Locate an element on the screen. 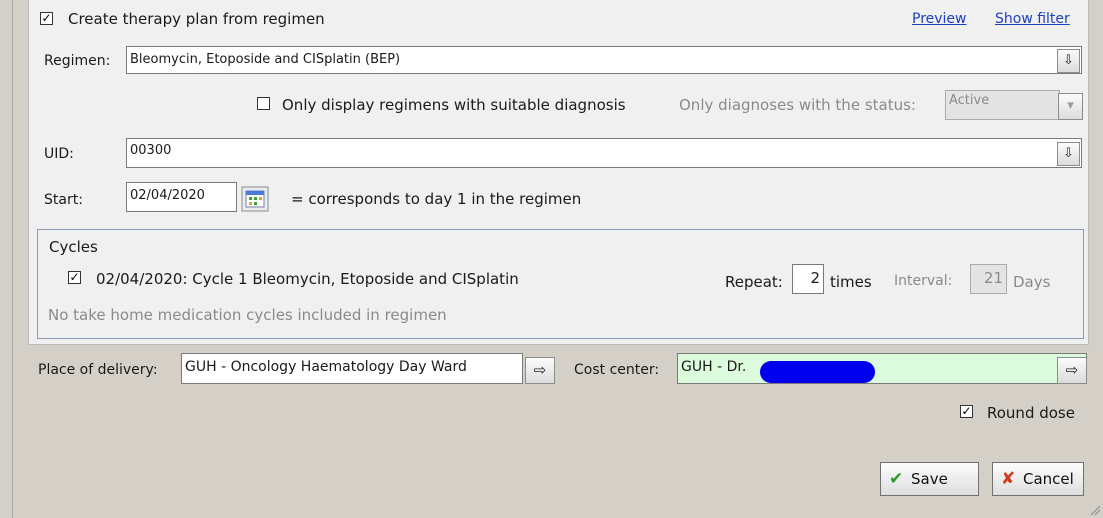 This screenshot has height=518, width=1103. resize-grip-icon is located at coordinates (1095, 510).